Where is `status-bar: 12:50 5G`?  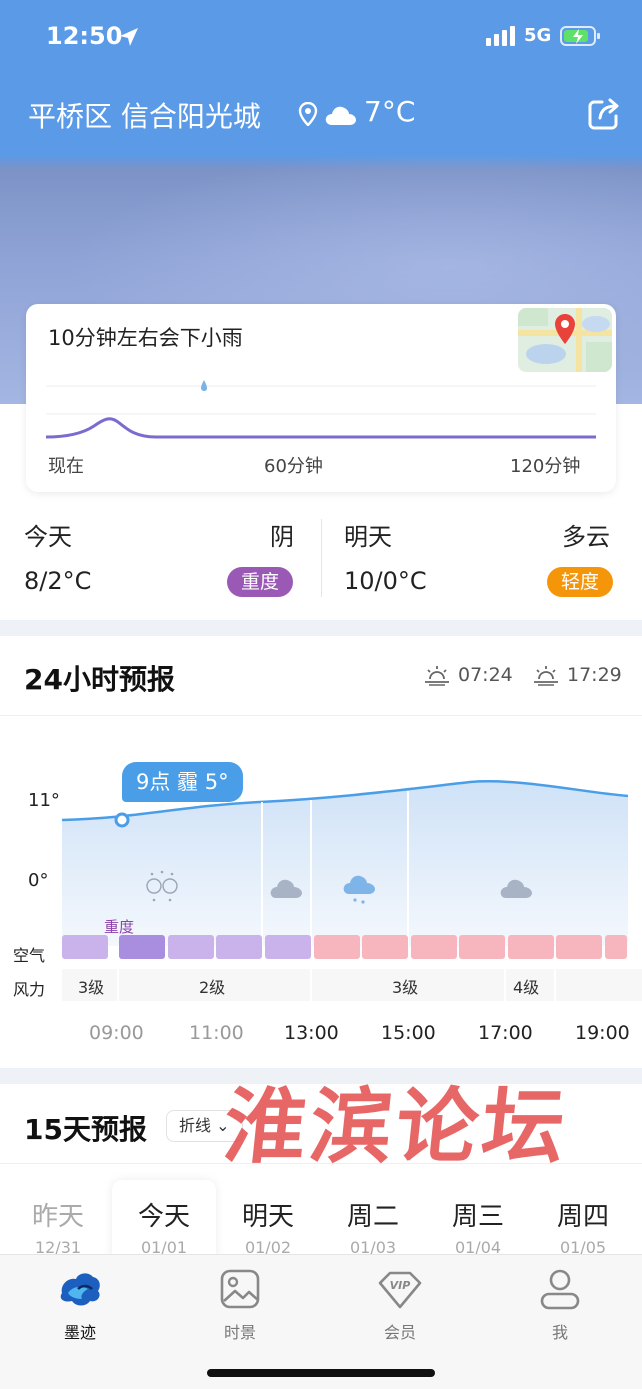 status-bar: 12:50 5G is located at coordinates (321, 36).